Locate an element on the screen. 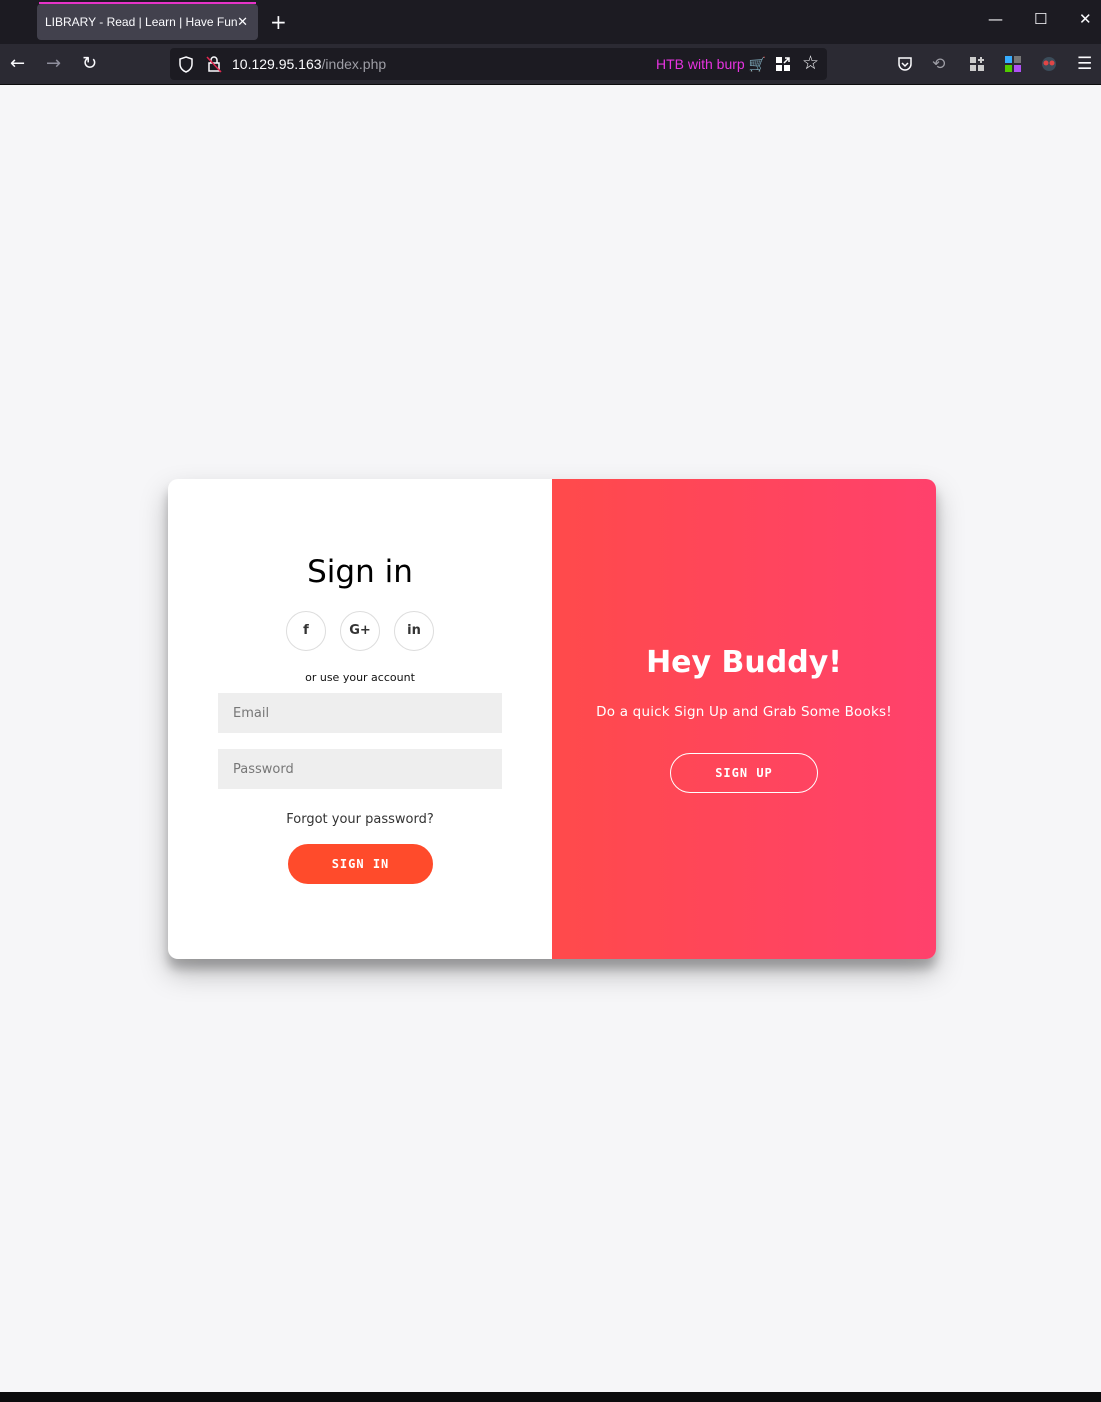 Image resolution: width=1101 pixels, height=1402 pixels. extensions-icon is located at coordinates (977, 64).